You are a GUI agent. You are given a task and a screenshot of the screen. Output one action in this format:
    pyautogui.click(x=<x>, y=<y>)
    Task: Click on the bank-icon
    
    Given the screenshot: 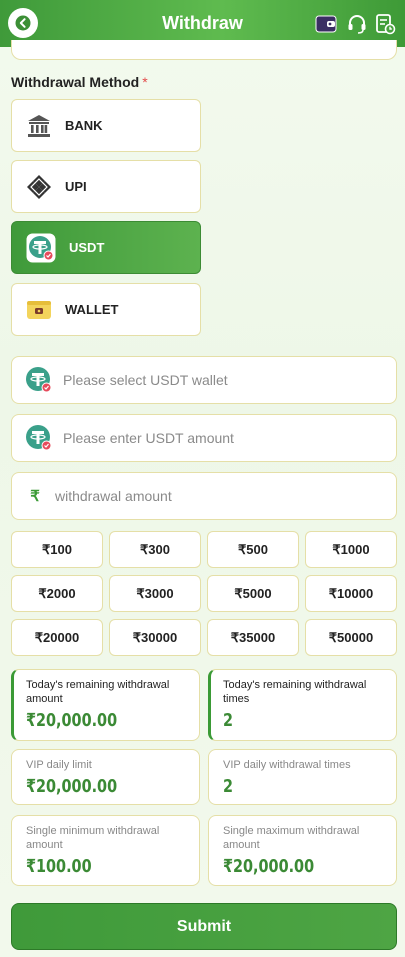 What is the action you would take?
    pyautogui.click(x=39, y=125)
    